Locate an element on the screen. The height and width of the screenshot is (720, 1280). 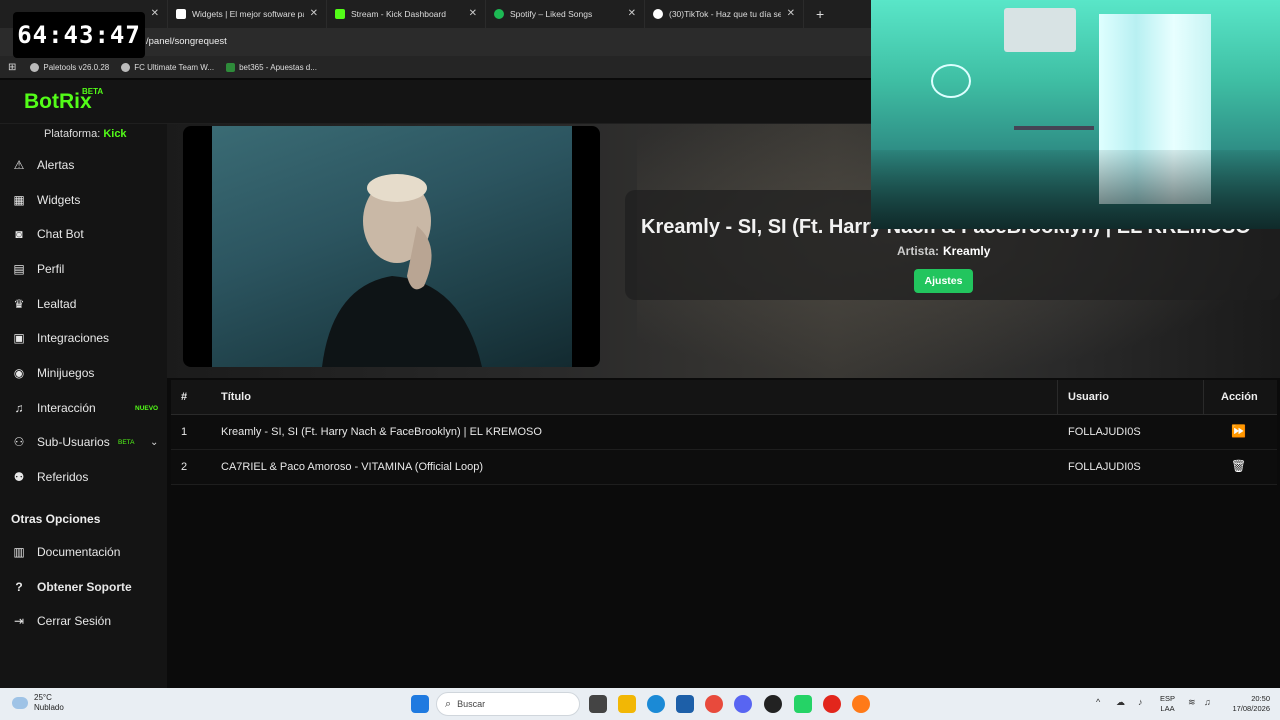
artist-name: Kreamly is located at coordinates (967, 251).